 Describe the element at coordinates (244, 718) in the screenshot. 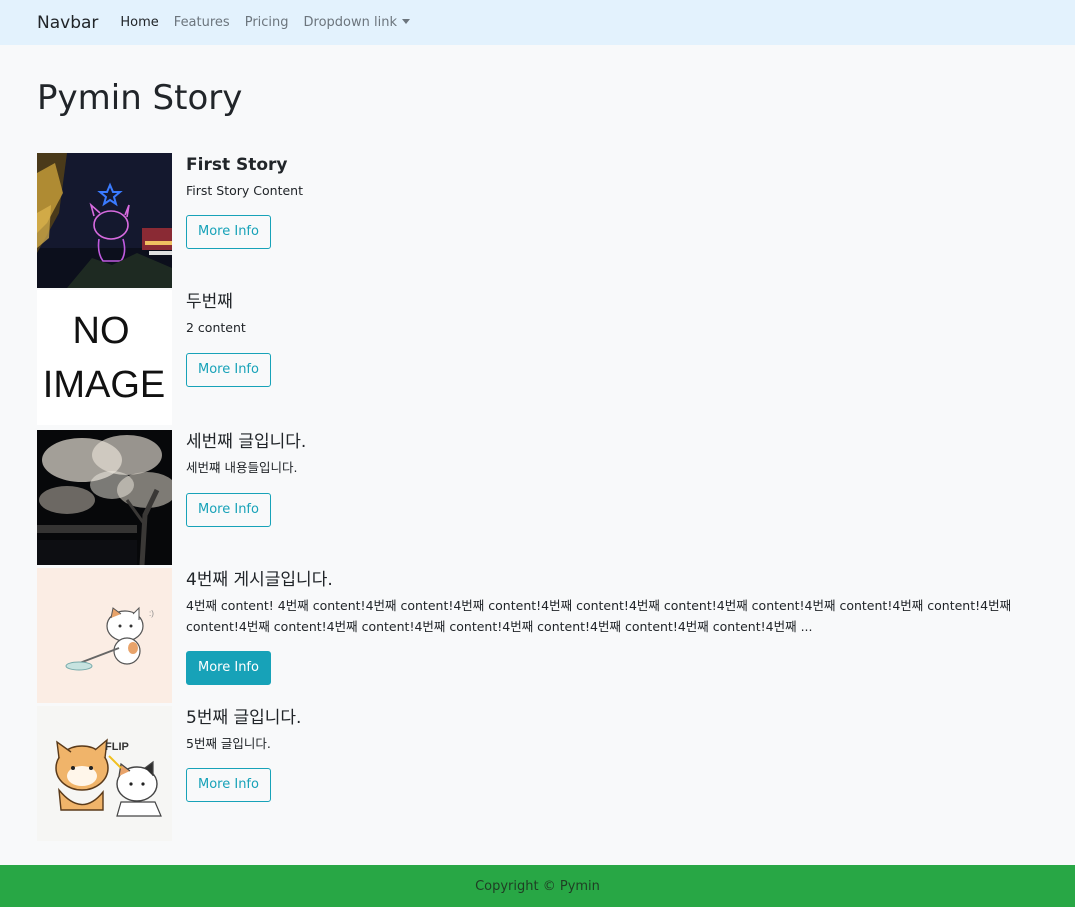

I see `story-title: 5번째 글입니다.` at that location.